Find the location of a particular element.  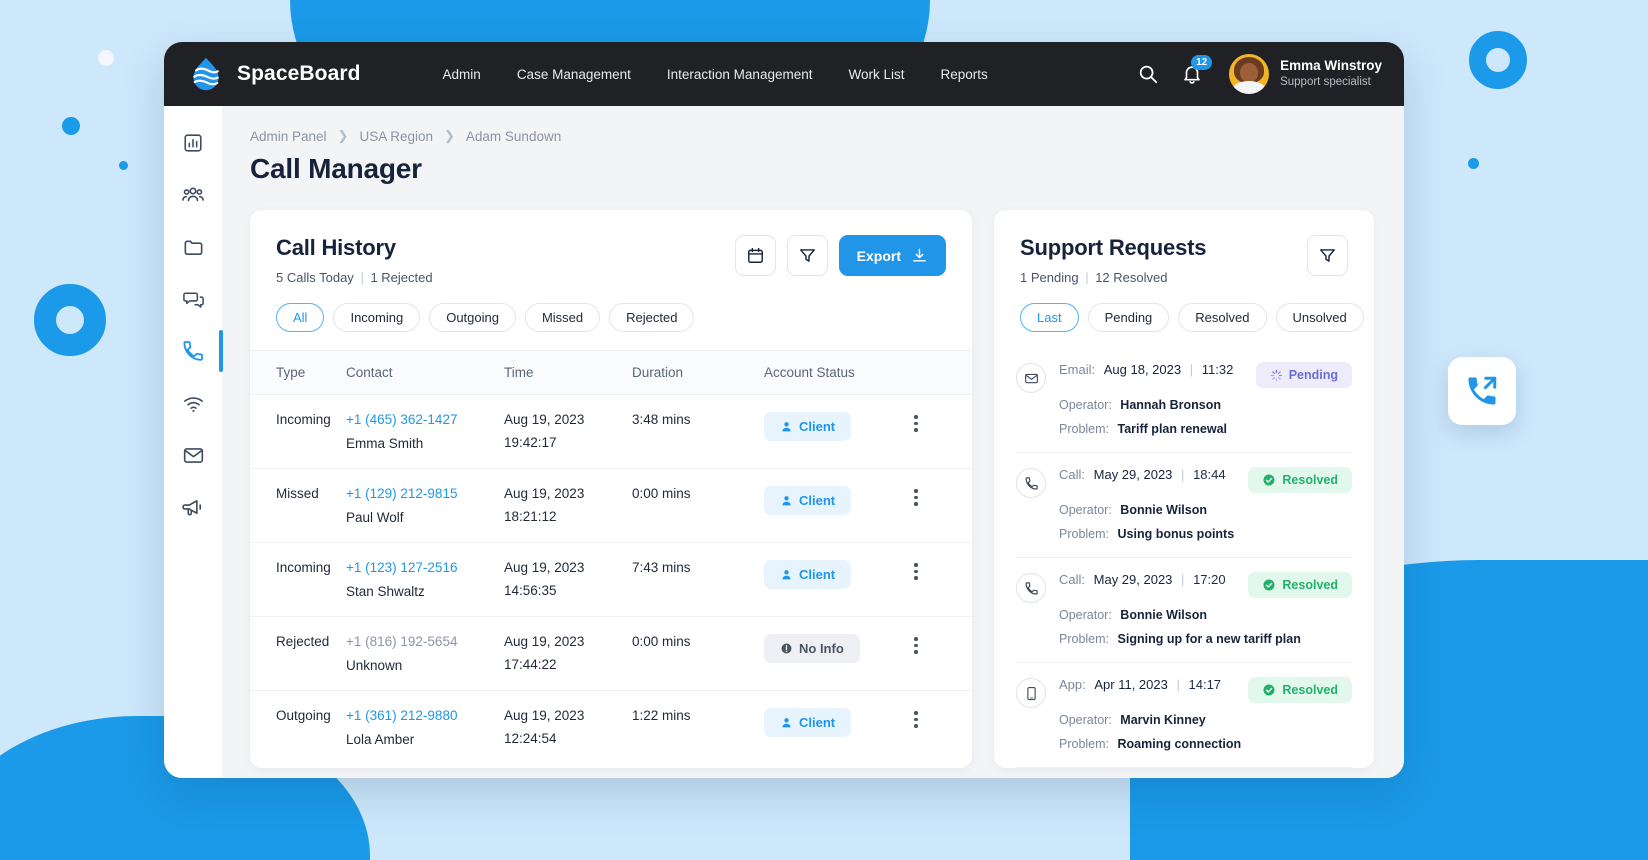

support-chip-resolved: Resolved is located at coordinates (1222, 317).